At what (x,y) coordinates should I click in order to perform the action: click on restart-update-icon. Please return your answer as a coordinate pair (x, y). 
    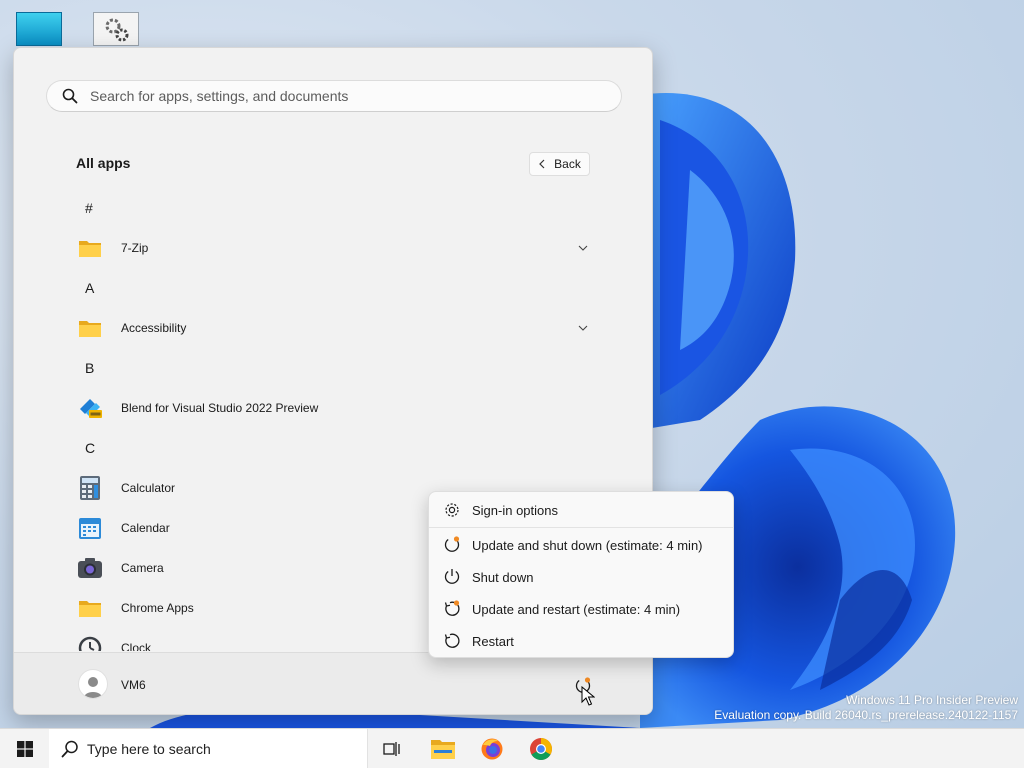
    Looking at the image, I should click on (452, 608).